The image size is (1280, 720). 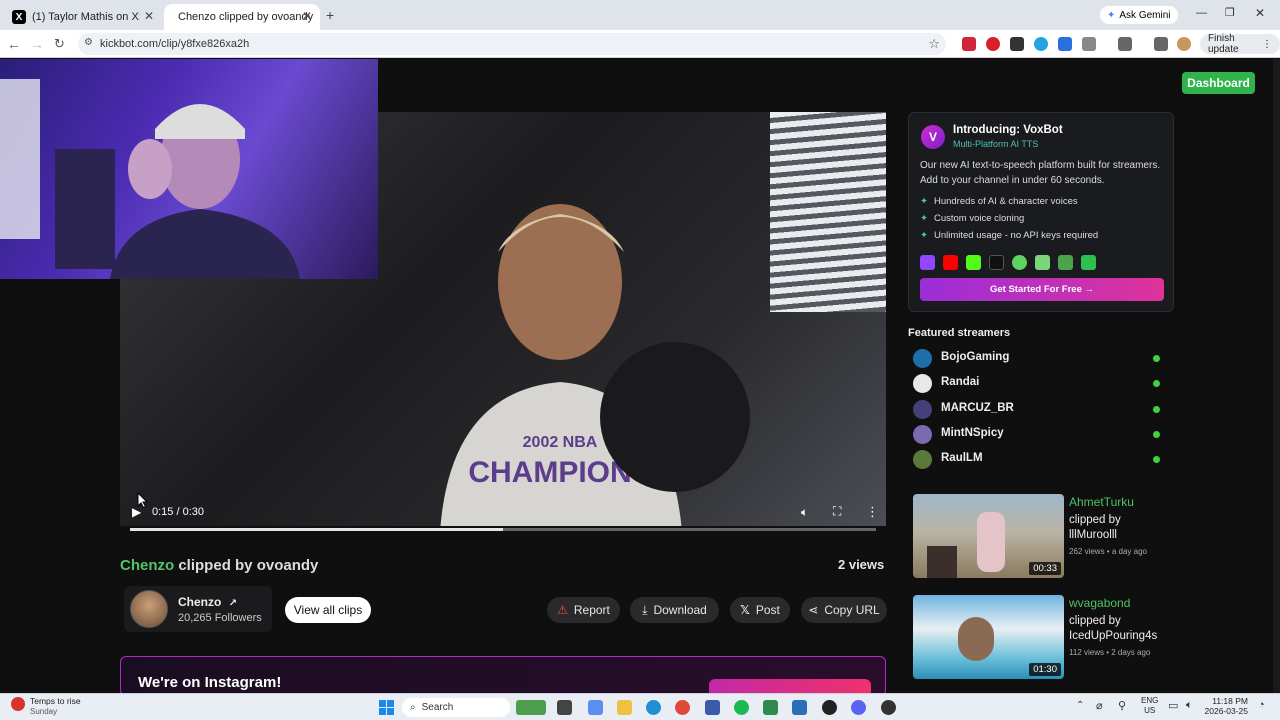 What do you see at coordinates (682, 707) in the screenshot?
I see `chrome-icon` at bounding box center [682, 707].